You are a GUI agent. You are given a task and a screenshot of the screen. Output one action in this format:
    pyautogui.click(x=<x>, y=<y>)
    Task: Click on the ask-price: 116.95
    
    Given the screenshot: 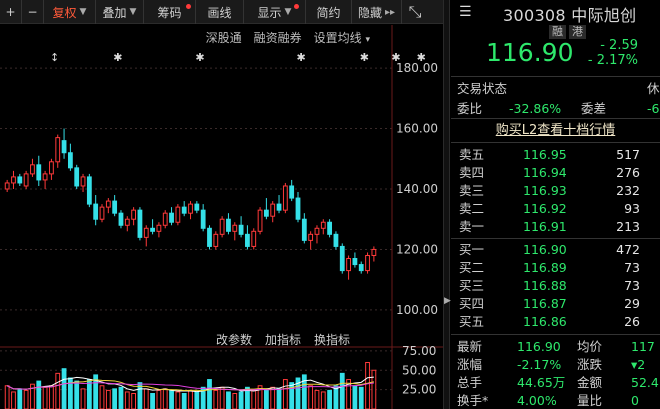 What is the action you would take?
    pyautogui.click(x=545, y=154)
    